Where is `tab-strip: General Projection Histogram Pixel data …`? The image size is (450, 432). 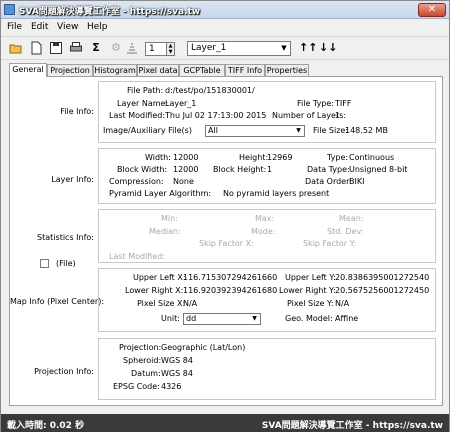 tab-strip: General Projection Histogram Pixel data … is located at coordinates (229, 70).